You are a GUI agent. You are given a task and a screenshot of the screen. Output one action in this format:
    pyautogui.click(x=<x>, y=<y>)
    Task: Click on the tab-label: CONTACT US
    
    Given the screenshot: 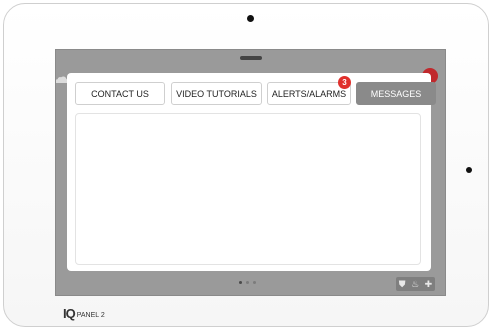 What is the action you would take?
    pyautogui.click(x=120, y=93)
    